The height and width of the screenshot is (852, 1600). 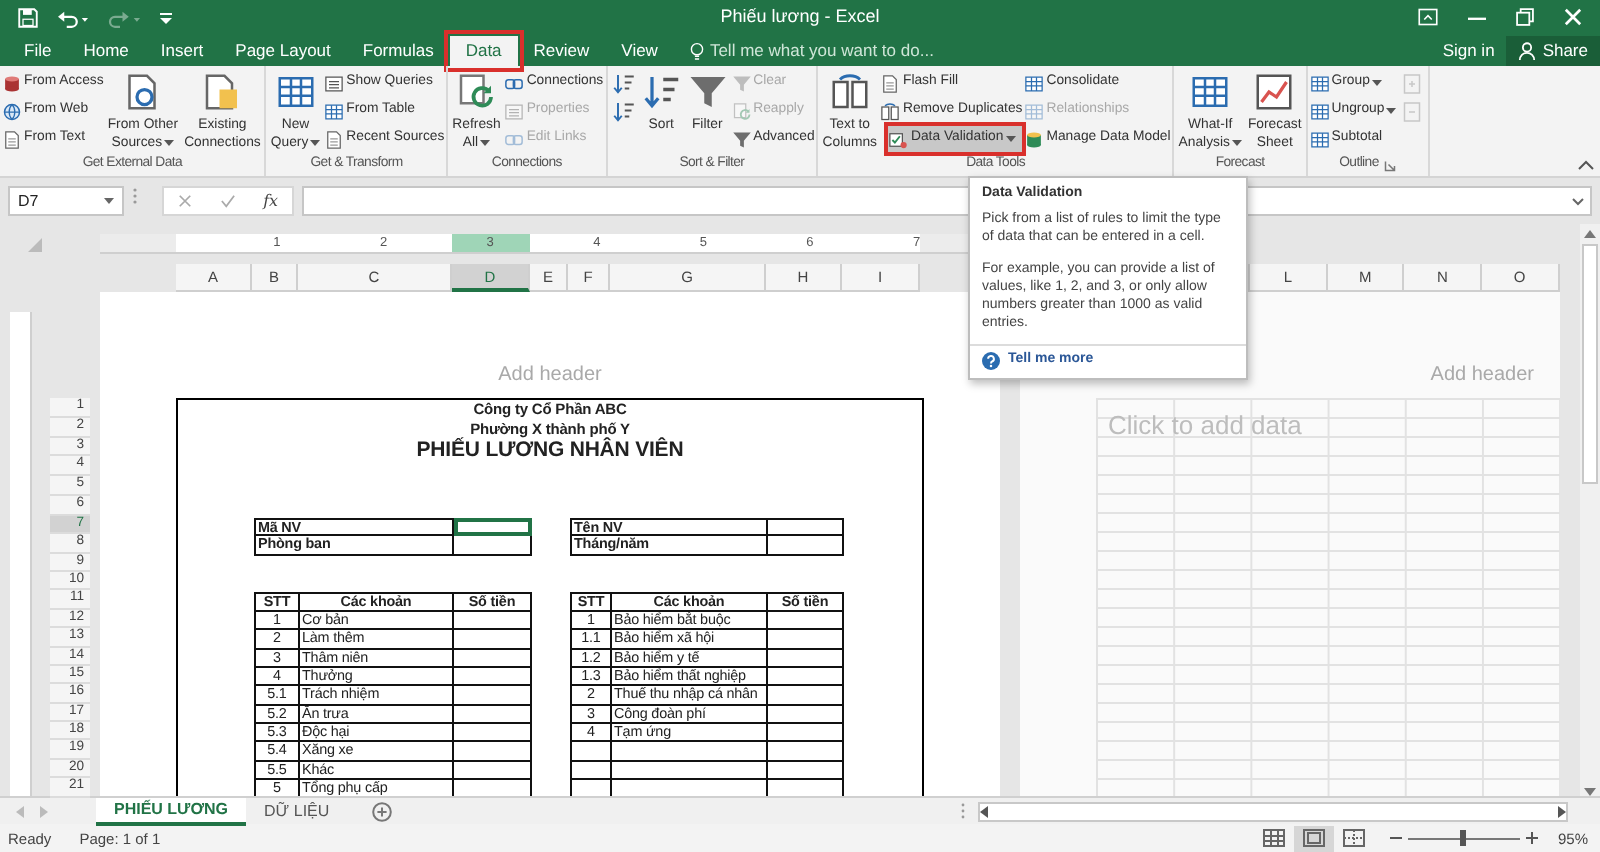 I want to click on sheet-tab: DỮ LIỆU, so click(x=297, y=811).